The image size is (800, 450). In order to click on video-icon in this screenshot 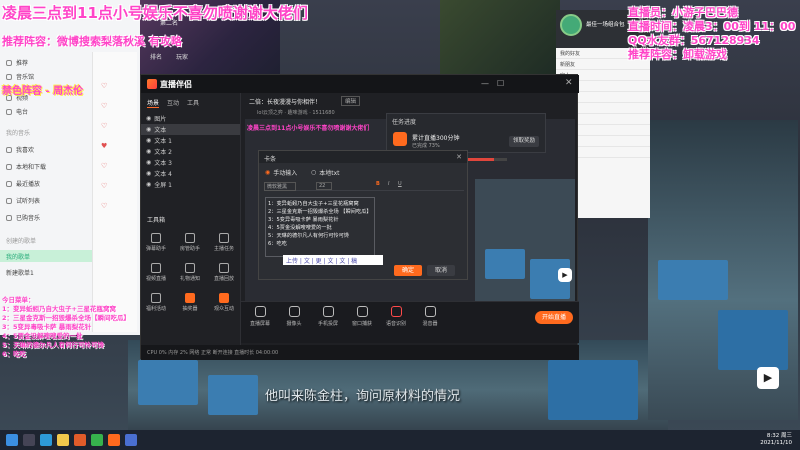, I will do `click(156, 268)`.